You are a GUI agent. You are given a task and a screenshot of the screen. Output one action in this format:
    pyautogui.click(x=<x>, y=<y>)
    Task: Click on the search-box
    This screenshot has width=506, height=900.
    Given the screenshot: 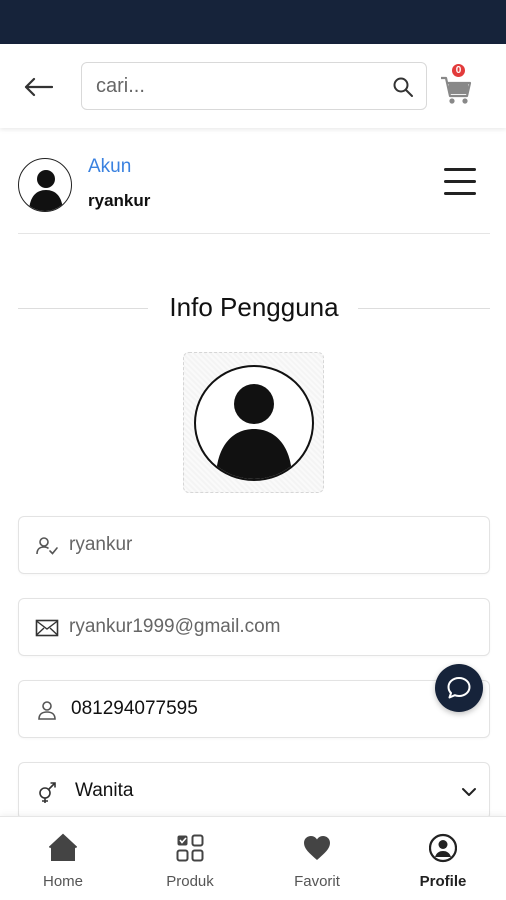 What is the action you would take?
    pyautogui.click(x=254, y=86)
    